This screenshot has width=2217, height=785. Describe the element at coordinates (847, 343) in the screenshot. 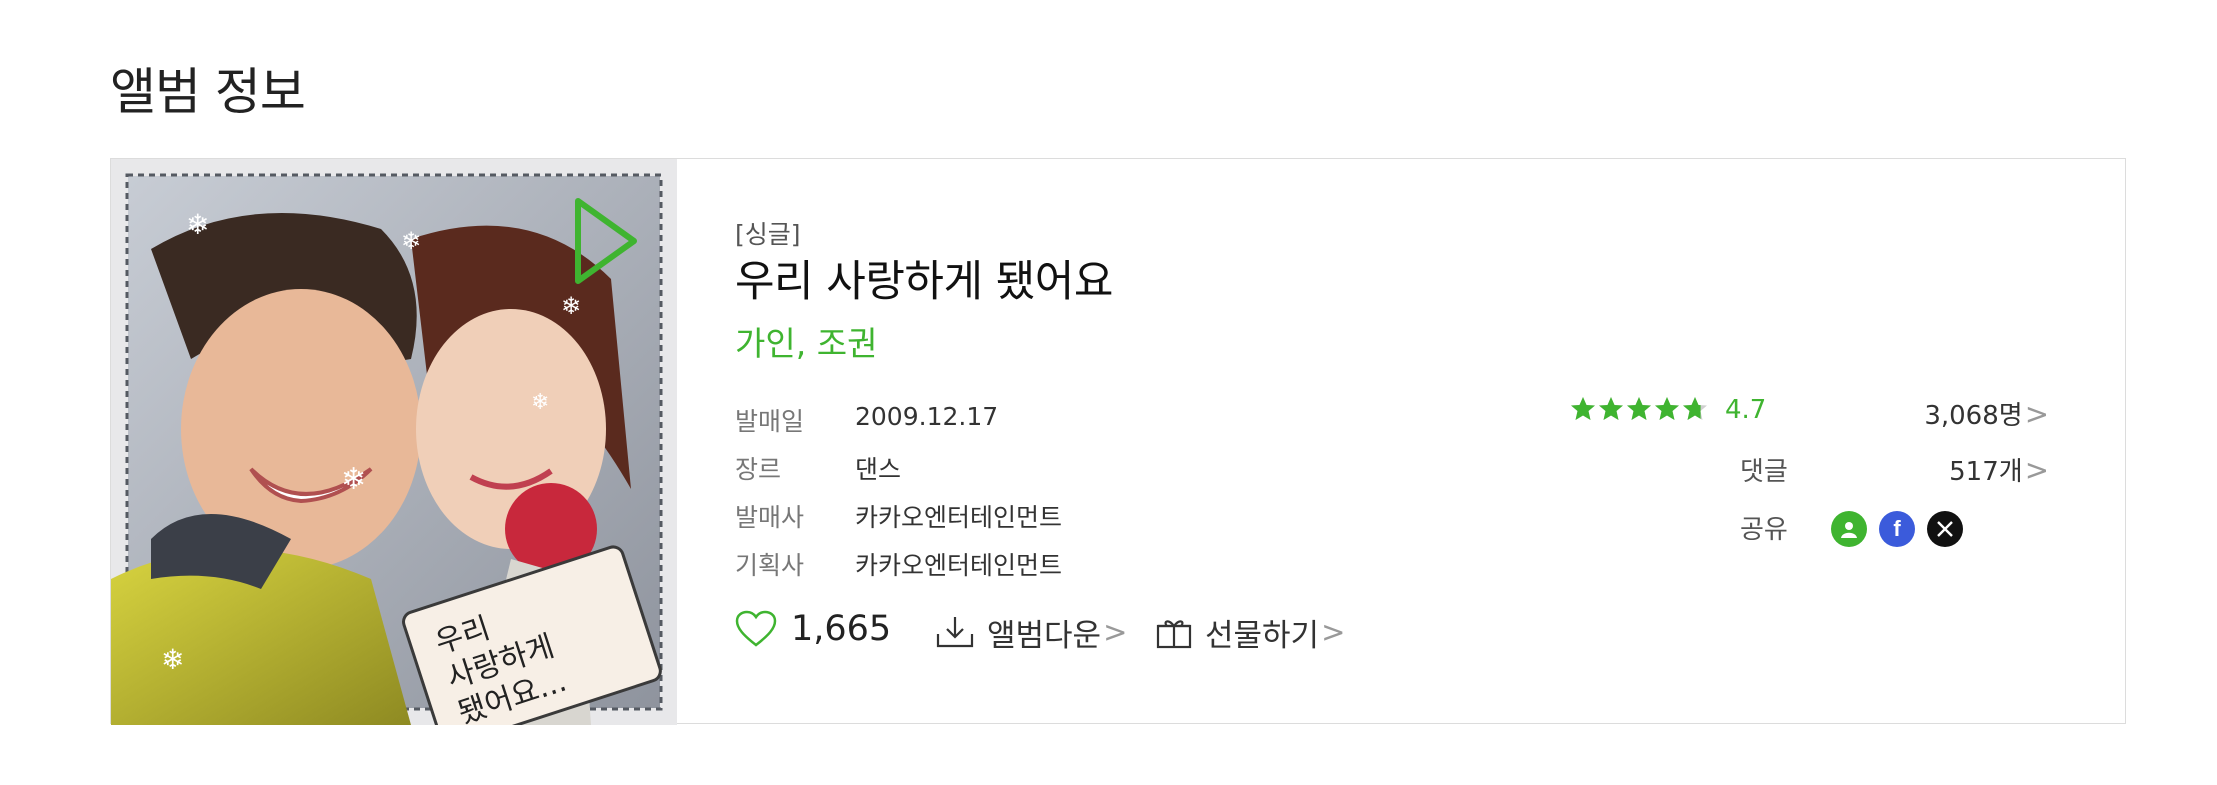

I see `artist-link: 조권` at that location.